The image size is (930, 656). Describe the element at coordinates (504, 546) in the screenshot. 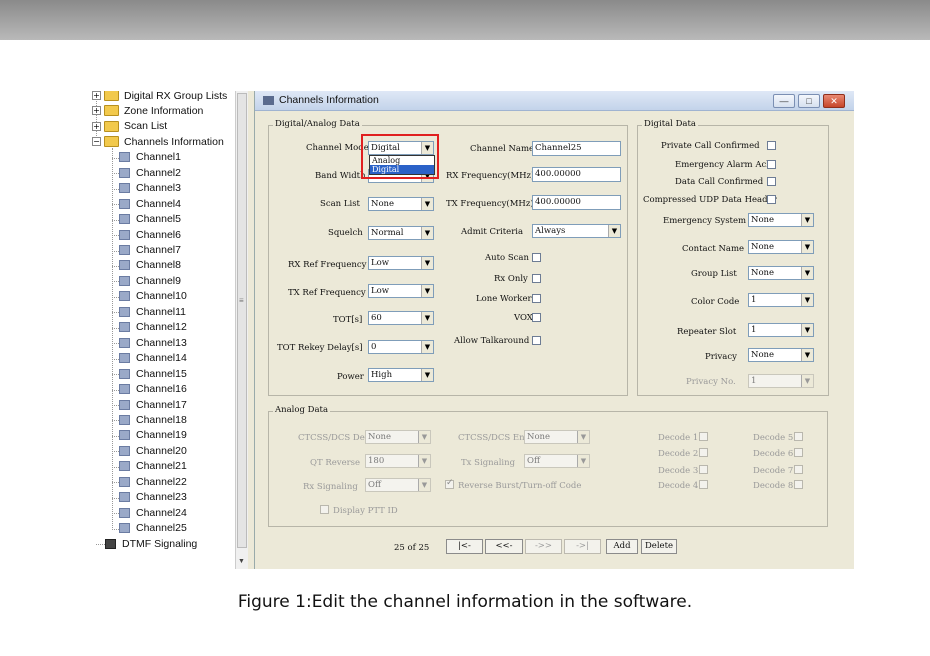

I see `previous-record-button: <<-` at that location.